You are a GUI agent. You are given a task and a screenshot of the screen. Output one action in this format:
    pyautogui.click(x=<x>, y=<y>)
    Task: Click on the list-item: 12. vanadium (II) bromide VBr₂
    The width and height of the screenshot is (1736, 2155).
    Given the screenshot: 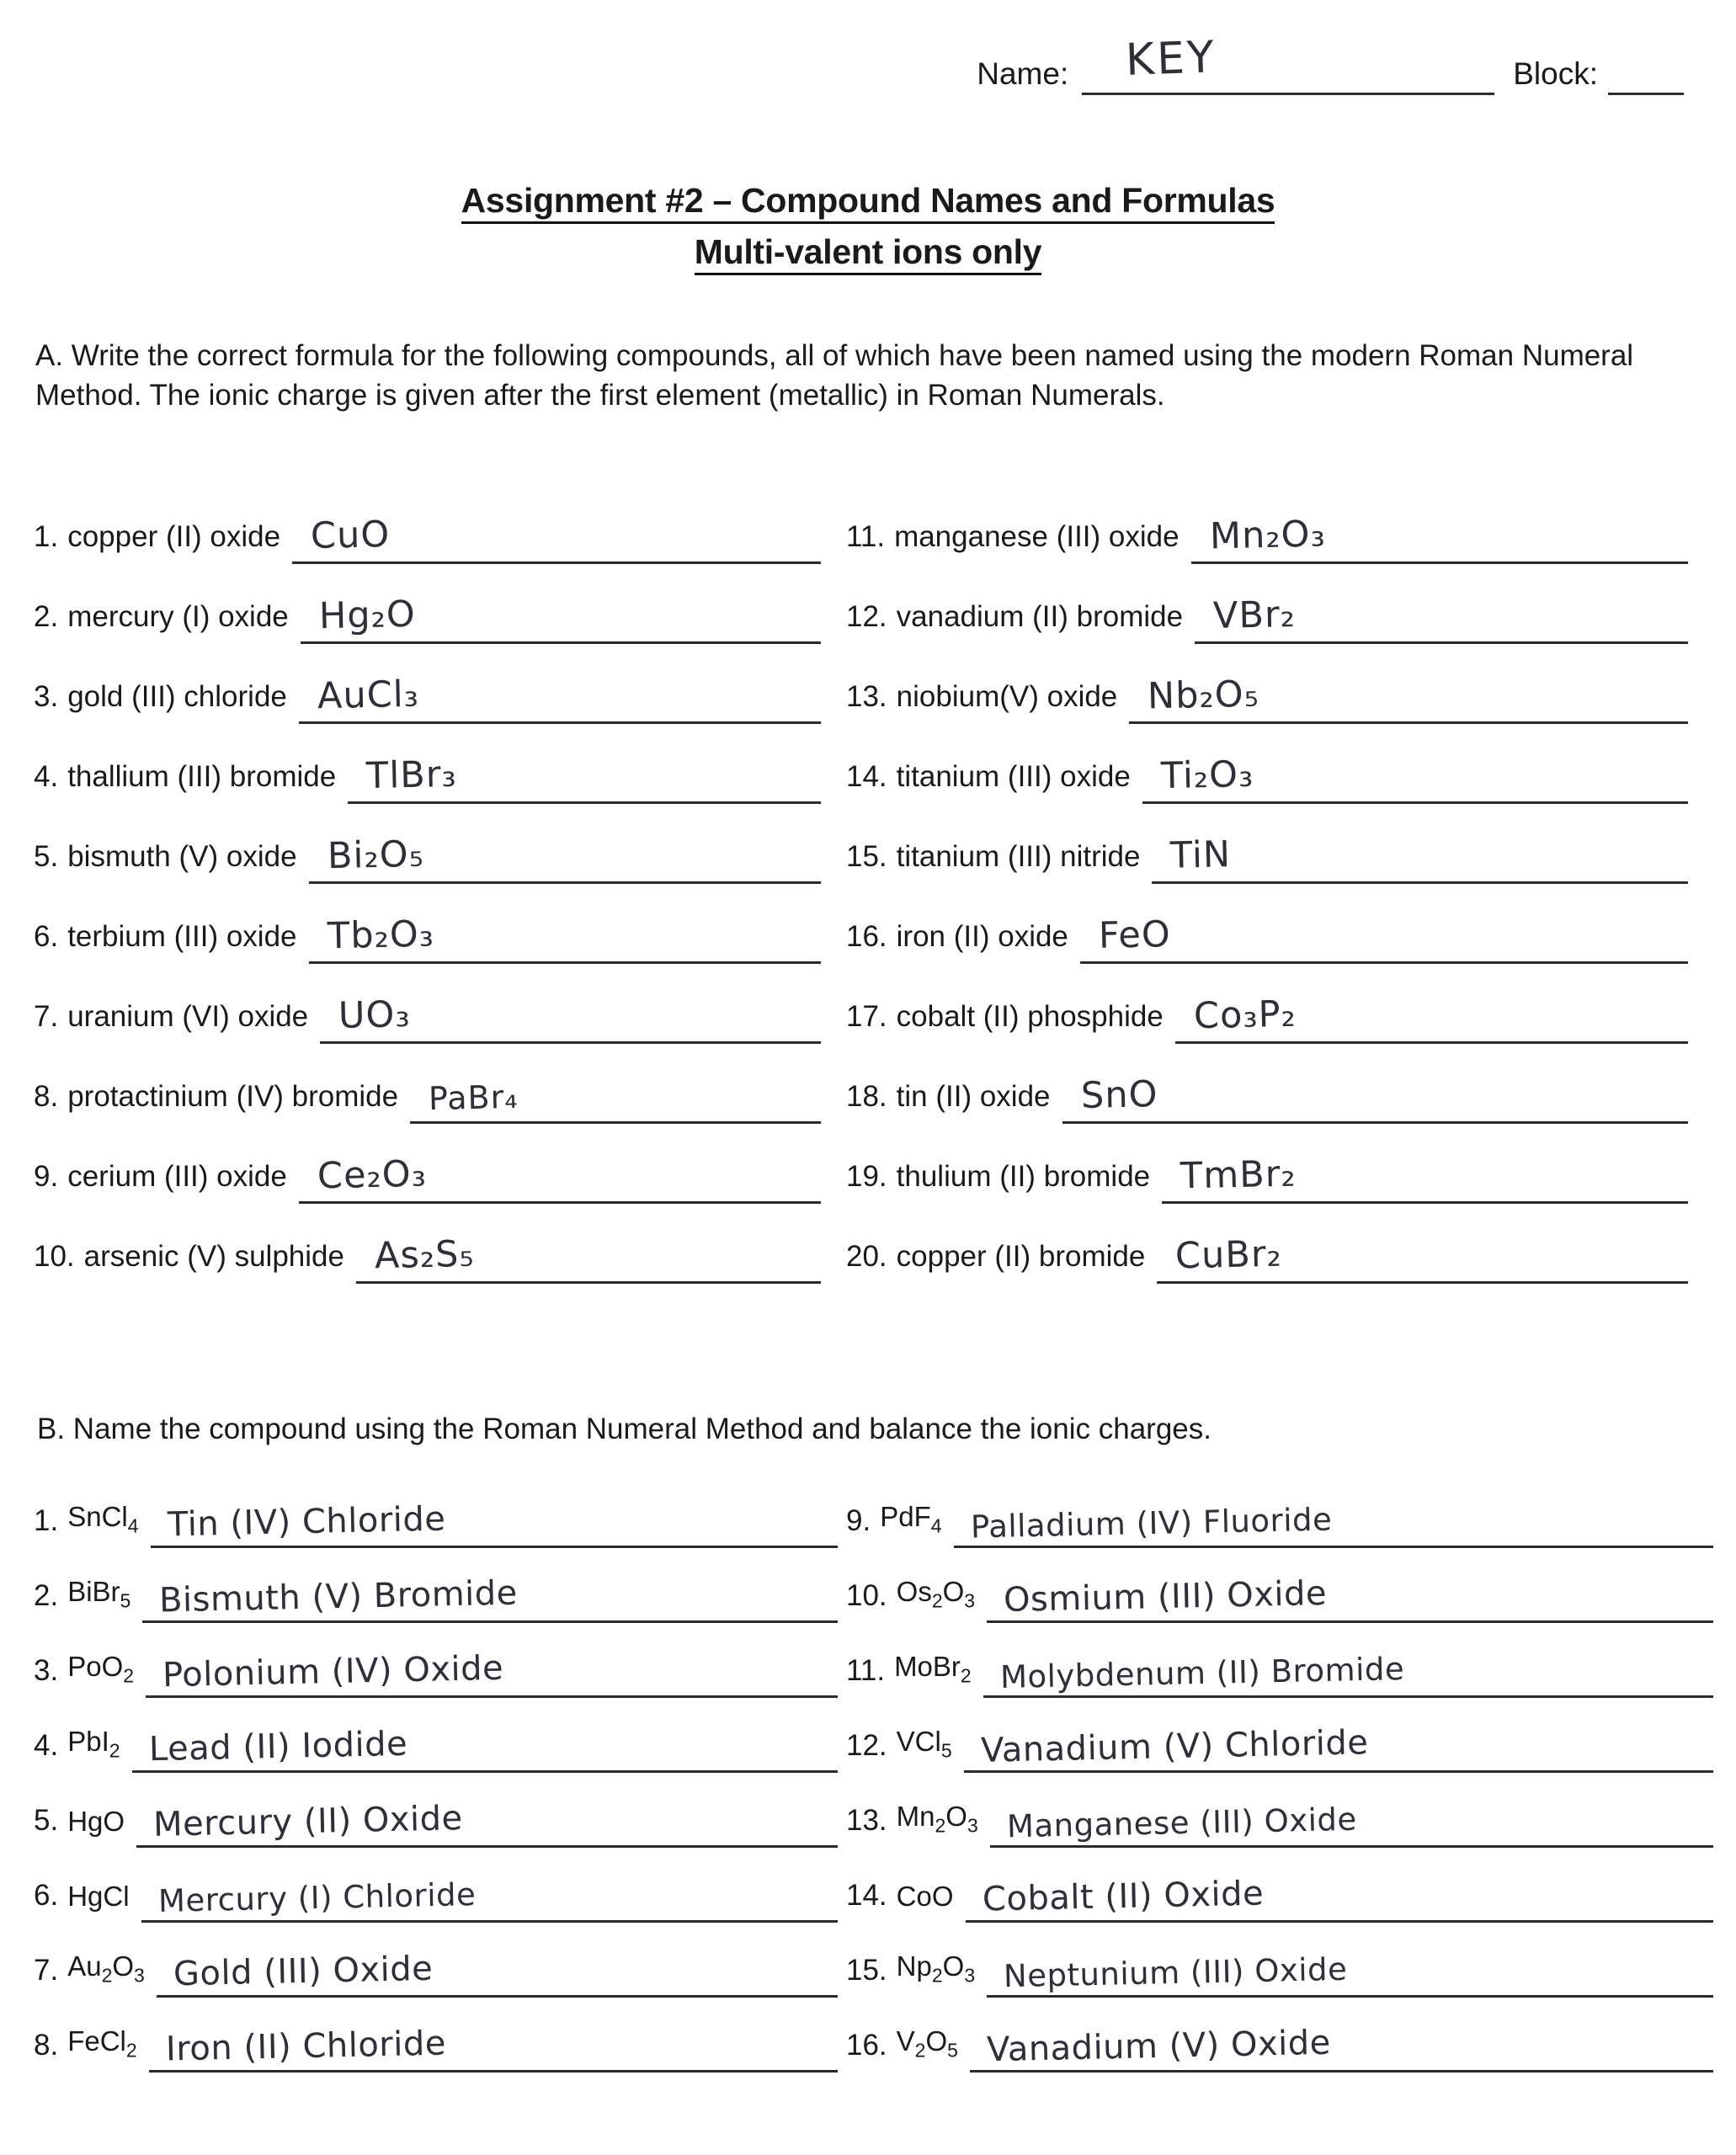 What is the action you would take?
    pyautogui.click(x=1267, y=604)
    